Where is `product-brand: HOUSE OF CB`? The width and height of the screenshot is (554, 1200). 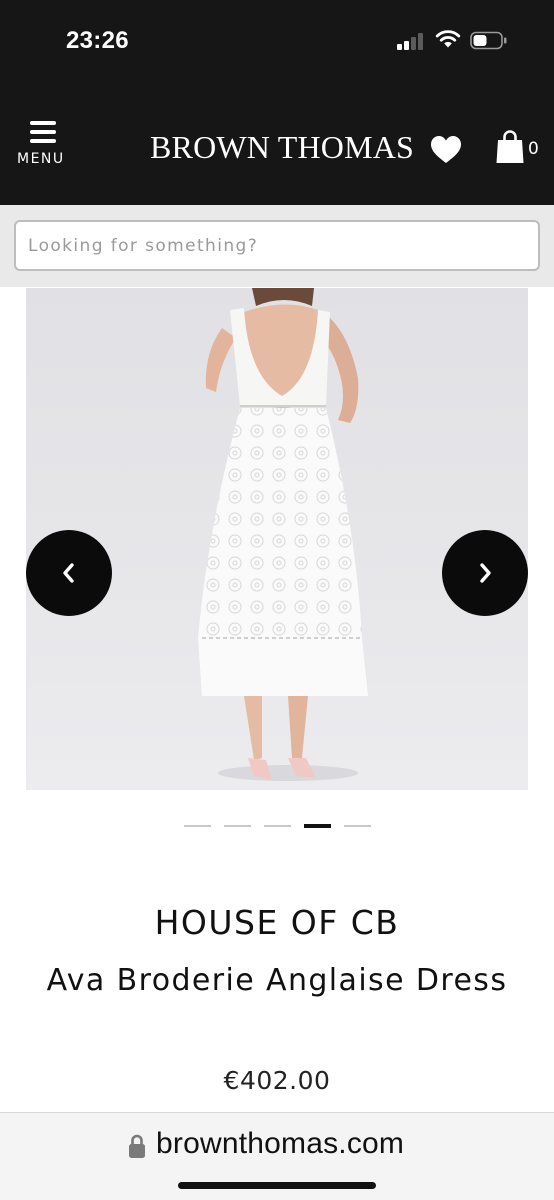 product-brand: HOUSE OF CB is located at coordinates (277, 922).